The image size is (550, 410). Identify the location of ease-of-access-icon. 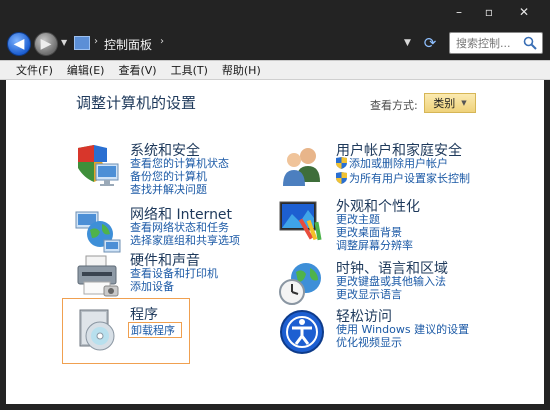
(302, 332).